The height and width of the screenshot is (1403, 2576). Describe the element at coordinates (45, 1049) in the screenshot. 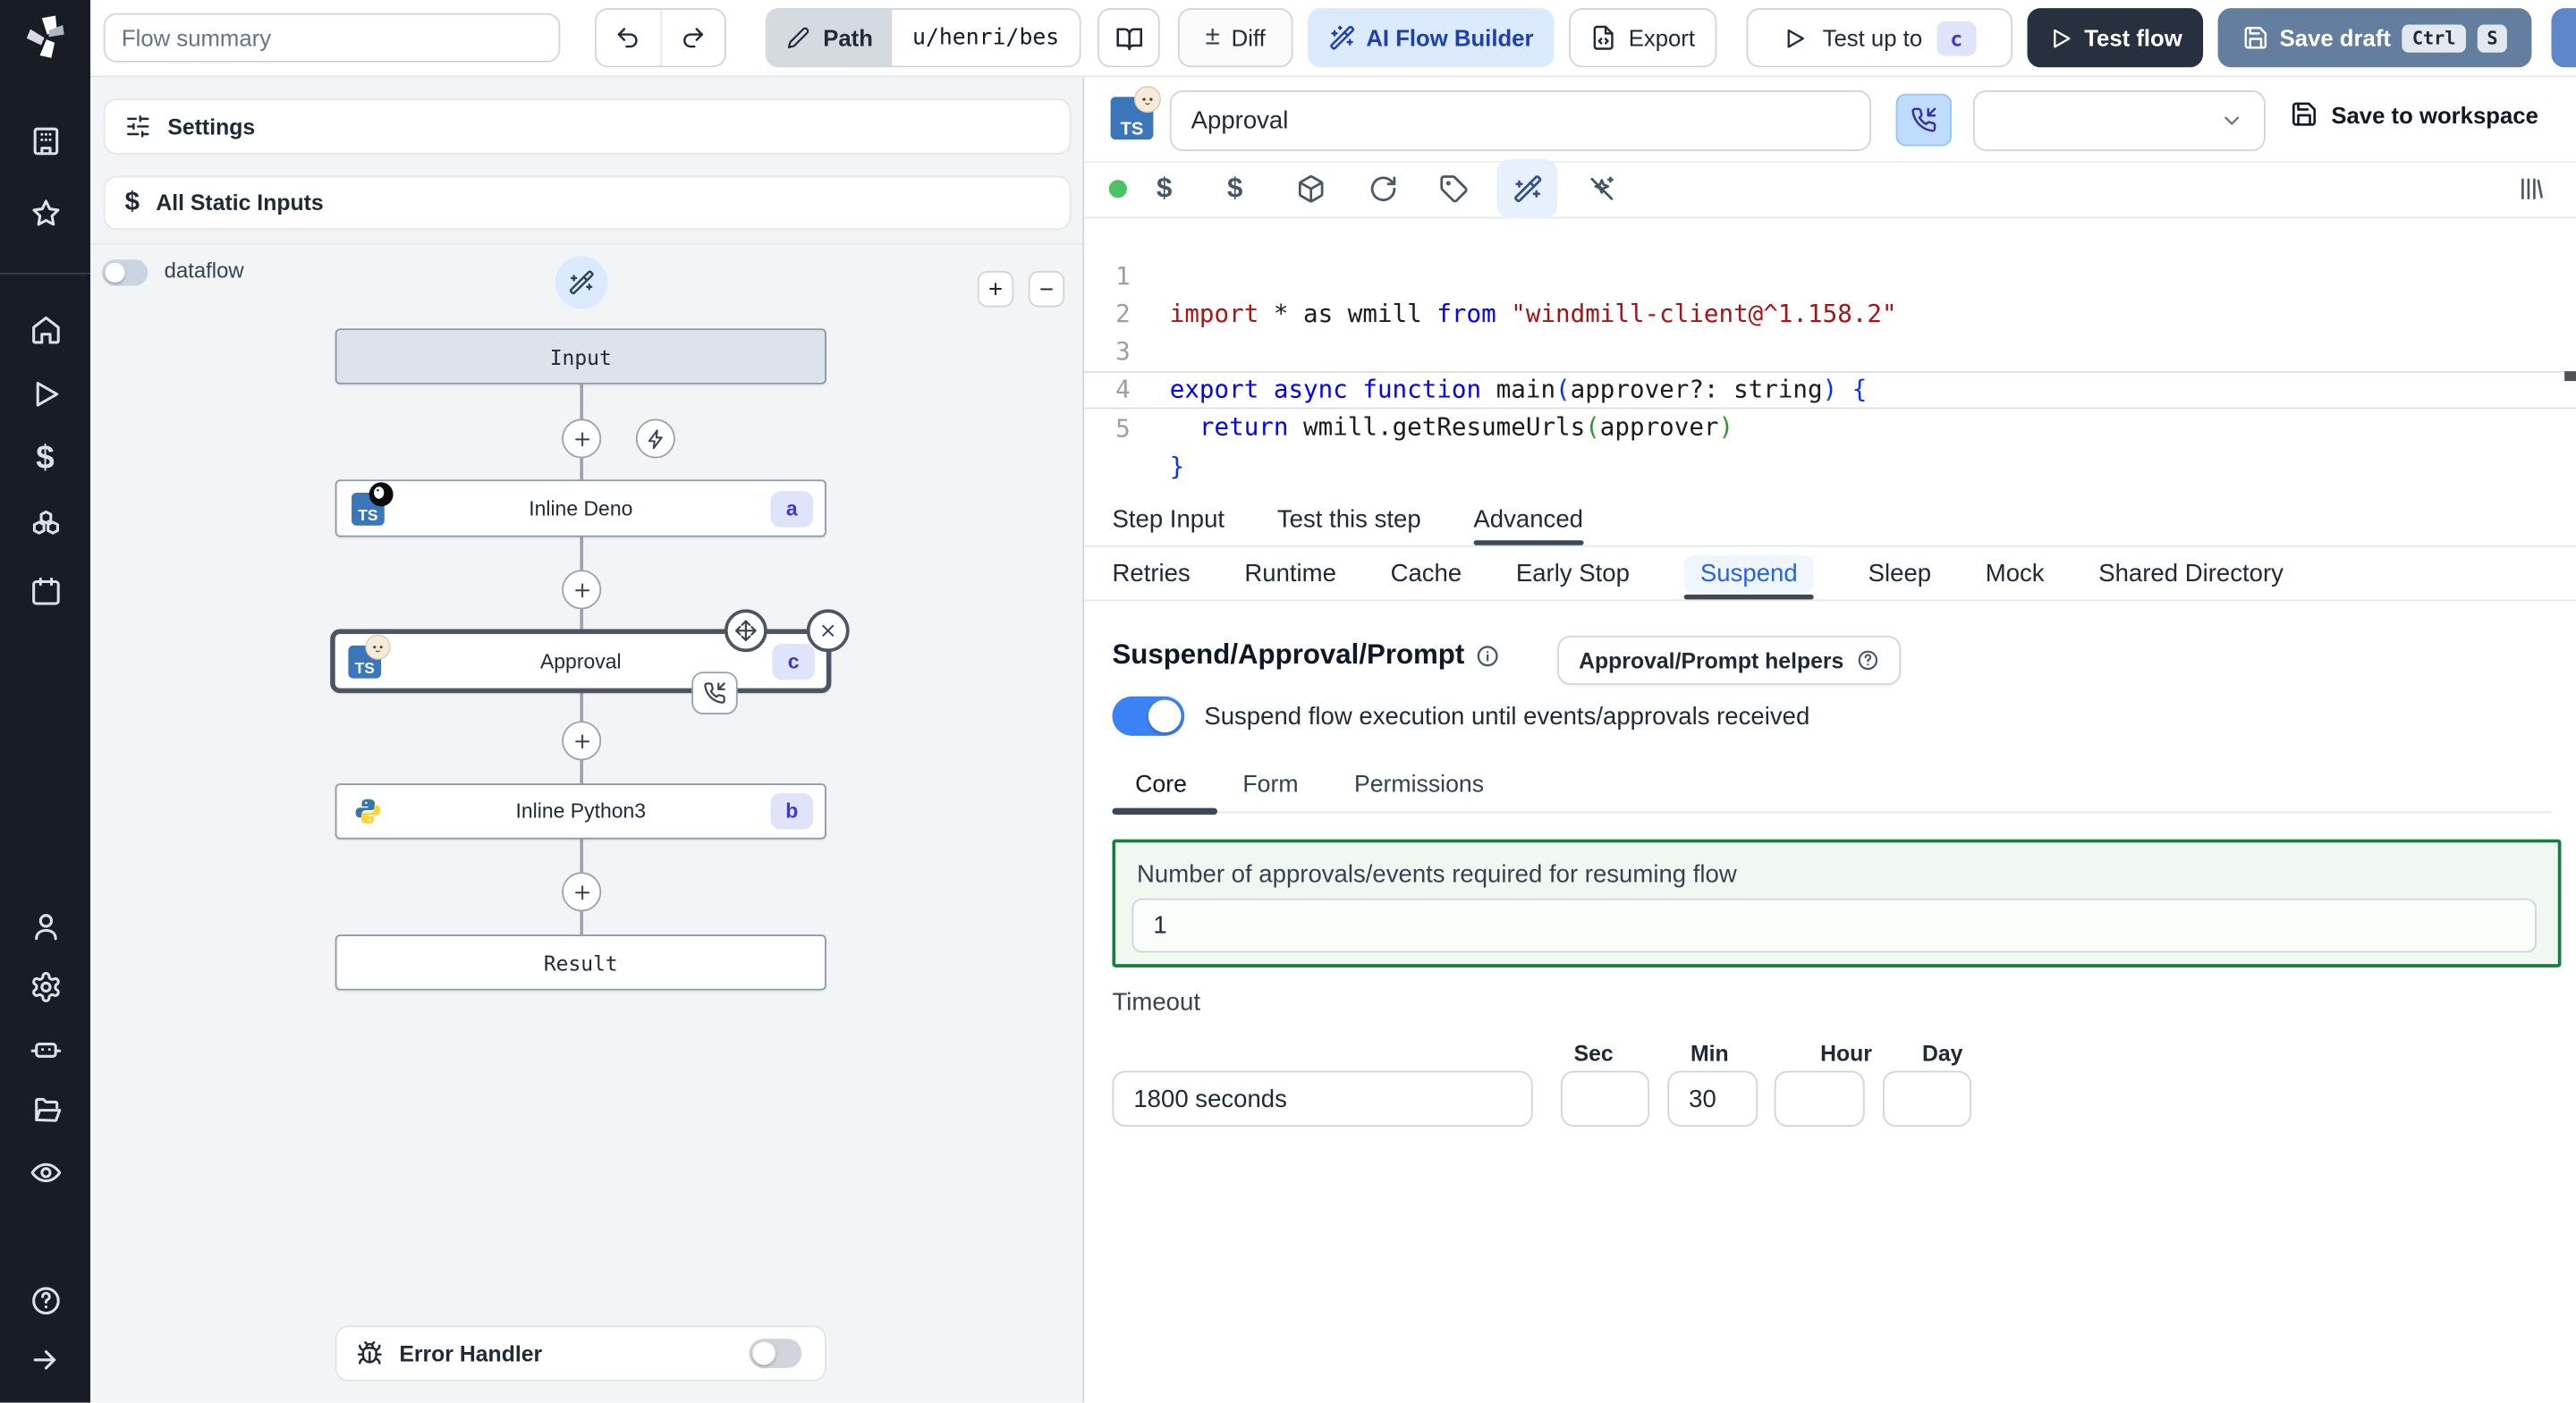

I see `workers-robot-icon` at that location.